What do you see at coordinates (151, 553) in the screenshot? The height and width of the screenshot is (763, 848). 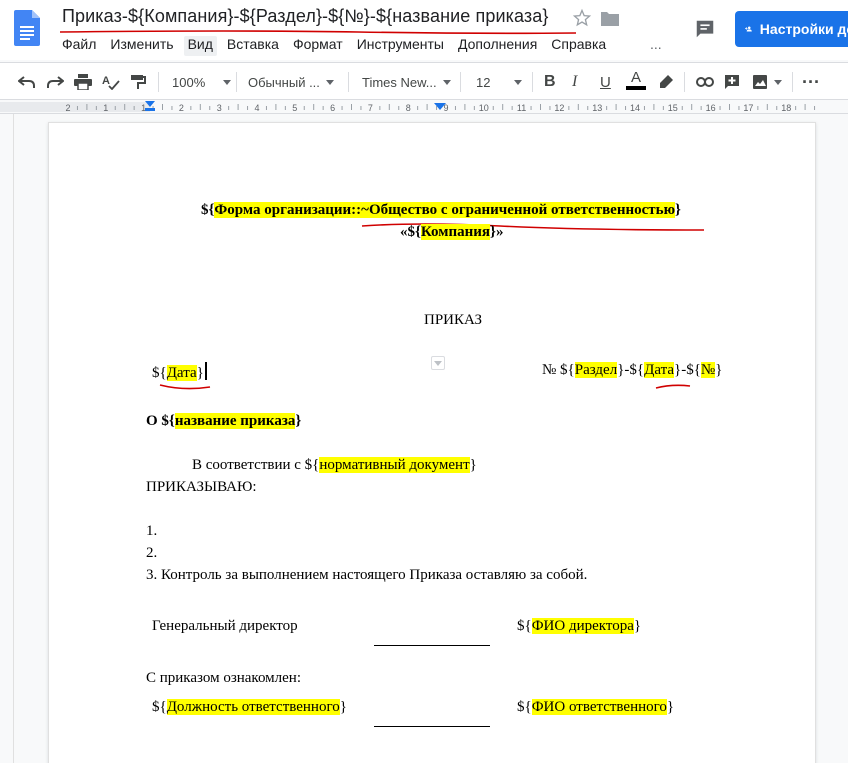 I see `list-item-2: 2.` at bounding box center [151, 553].